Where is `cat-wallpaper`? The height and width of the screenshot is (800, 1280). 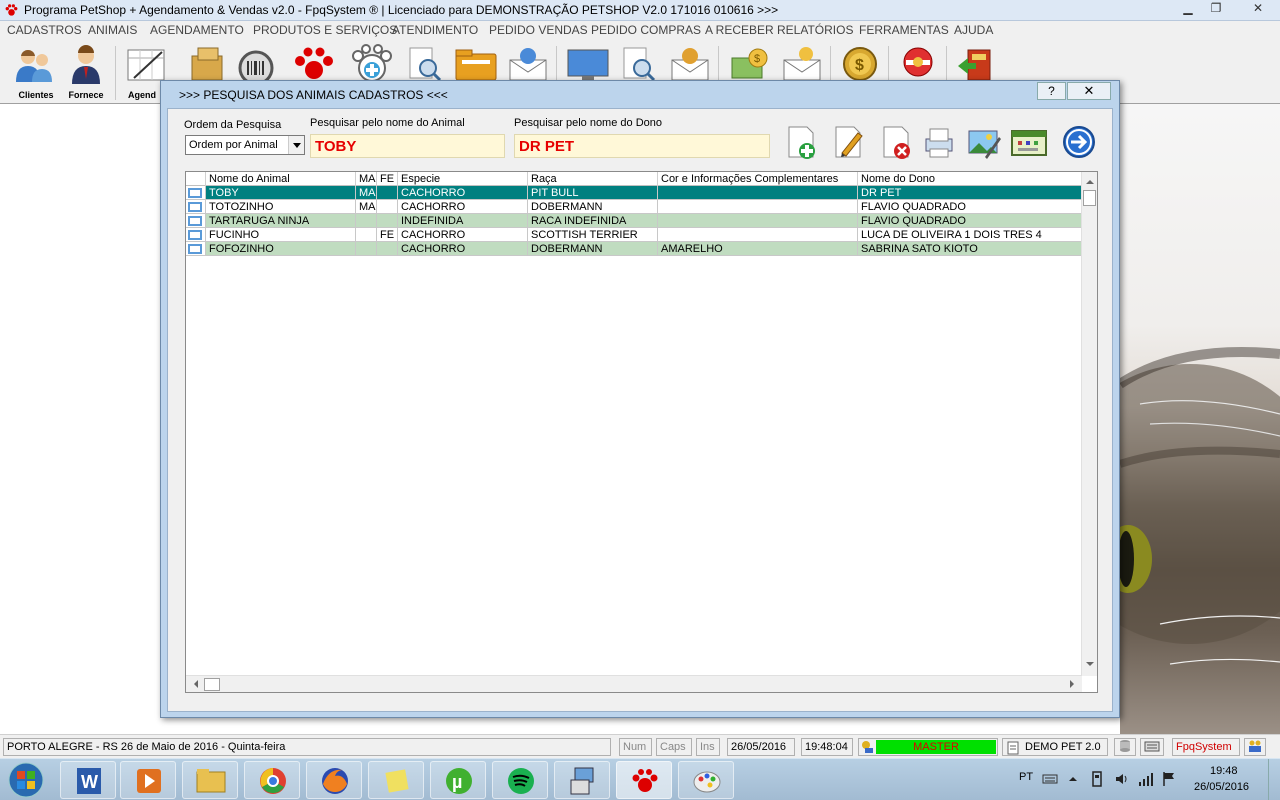 cat-wallpaper is located at coordinates (1200, 419).